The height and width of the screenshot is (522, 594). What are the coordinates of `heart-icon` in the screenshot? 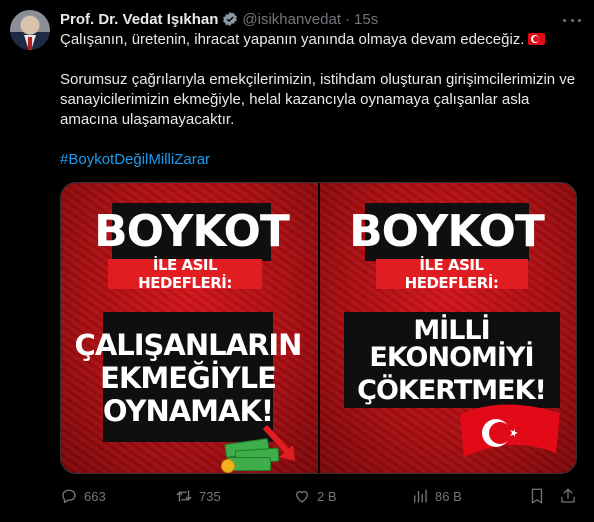 It's located at (302, 496).